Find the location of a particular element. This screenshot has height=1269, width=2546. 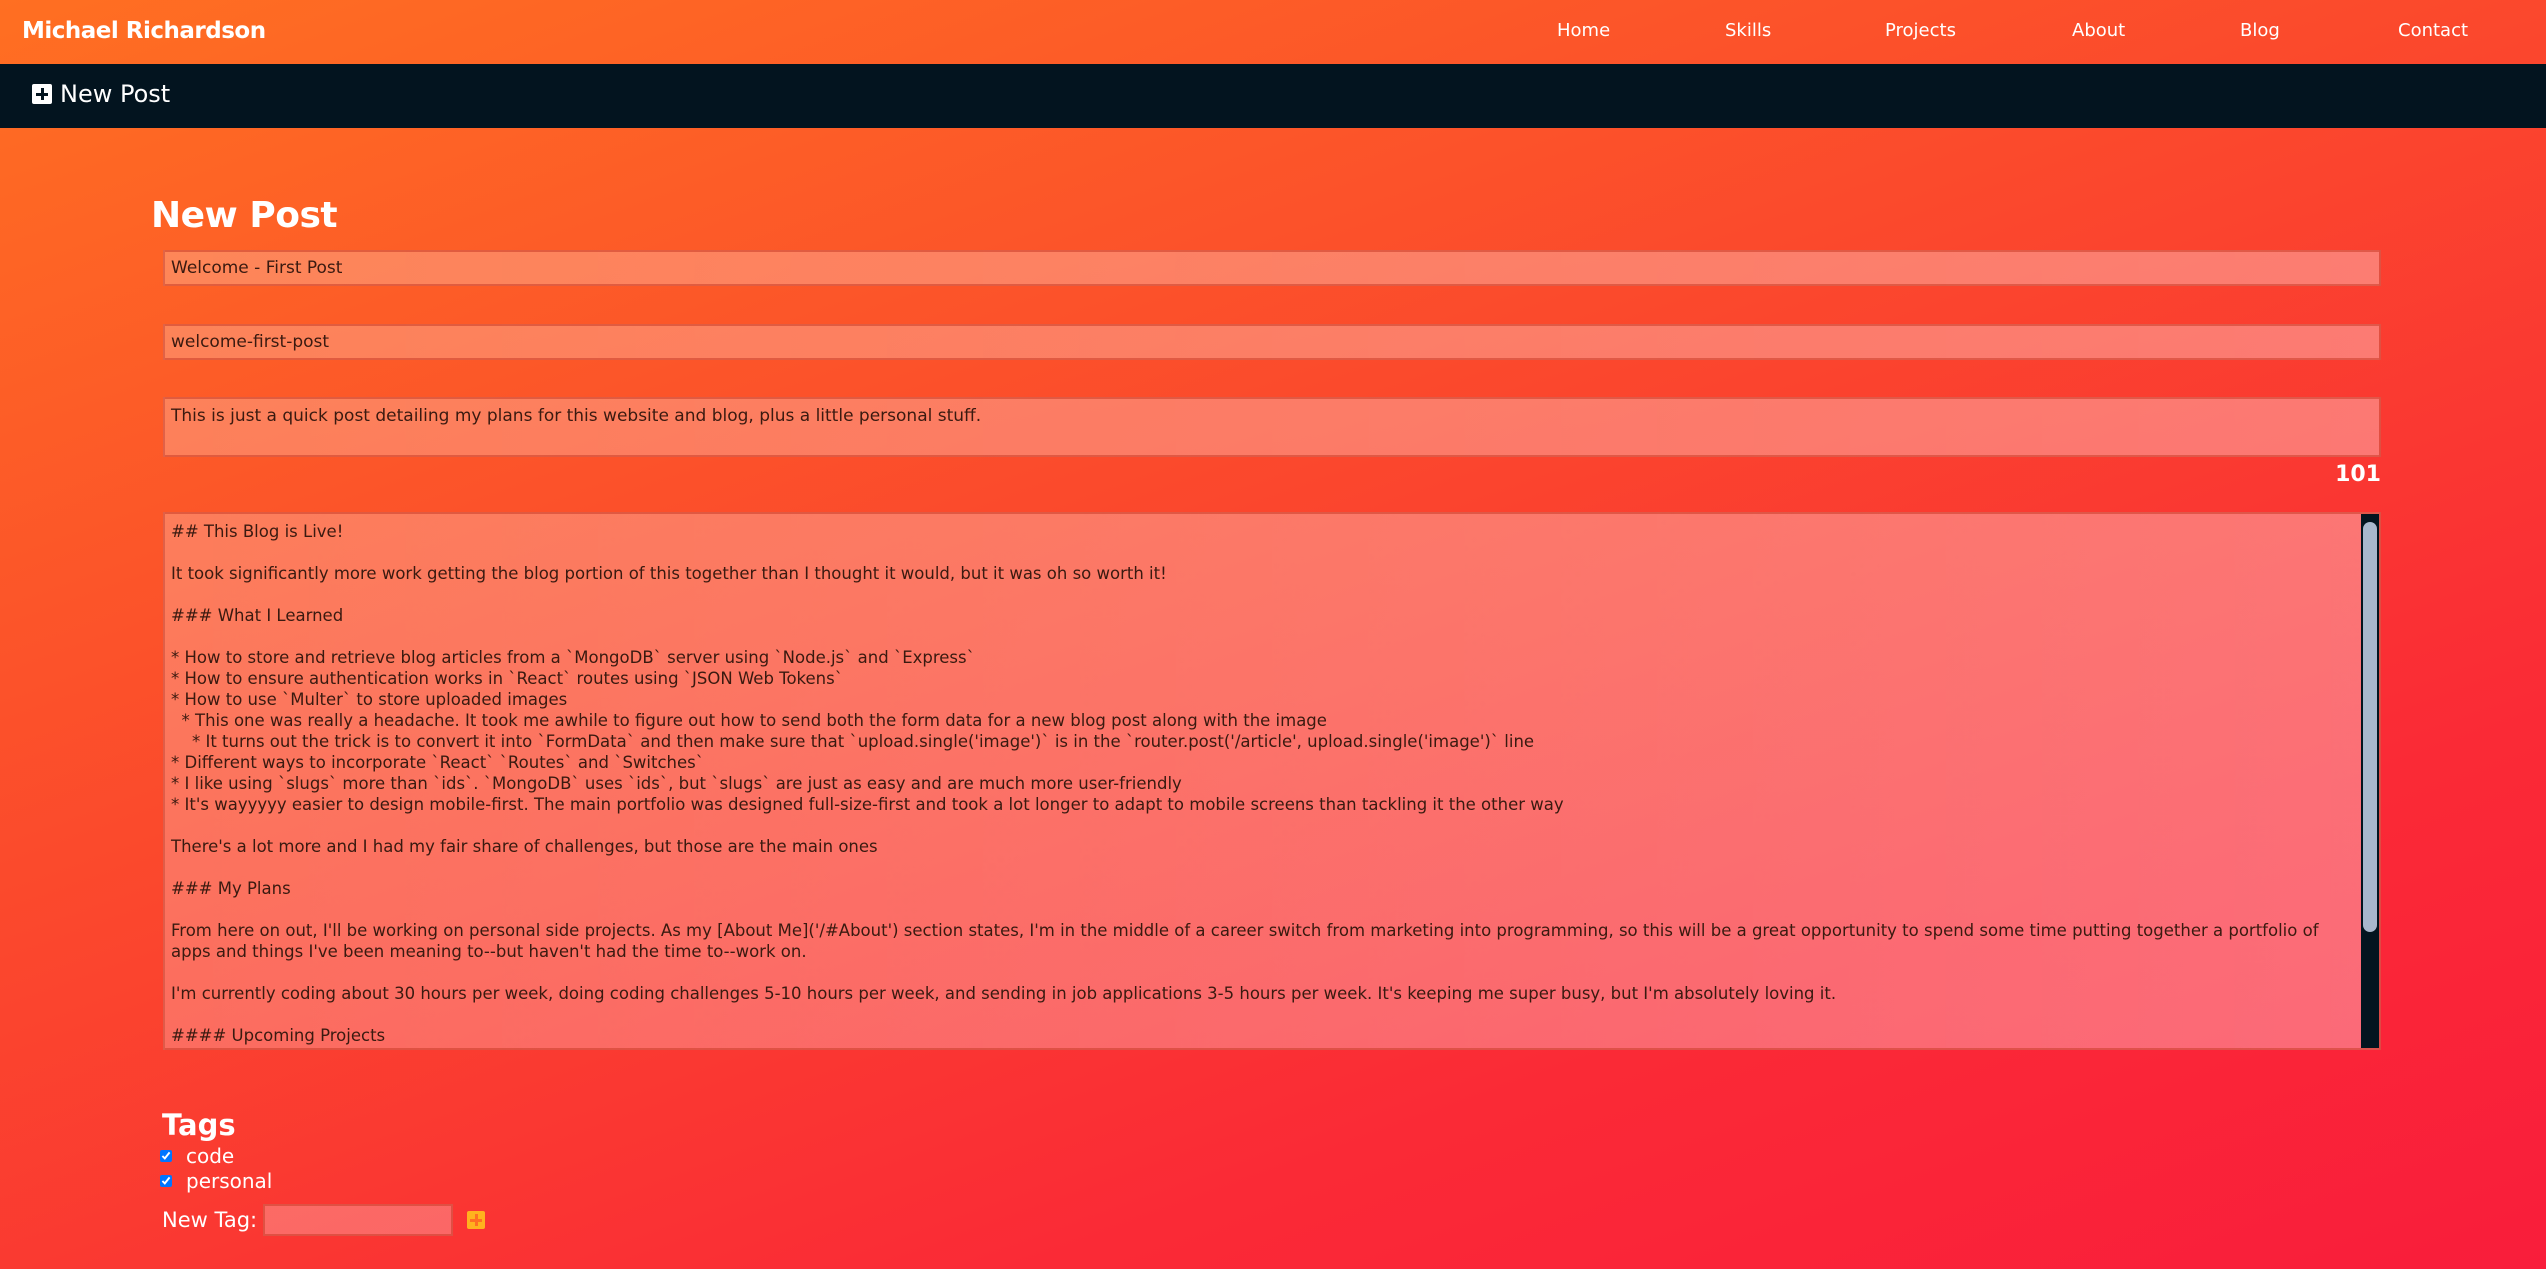

nav-link-projects: Projects is located at coordinates (1920, 30).